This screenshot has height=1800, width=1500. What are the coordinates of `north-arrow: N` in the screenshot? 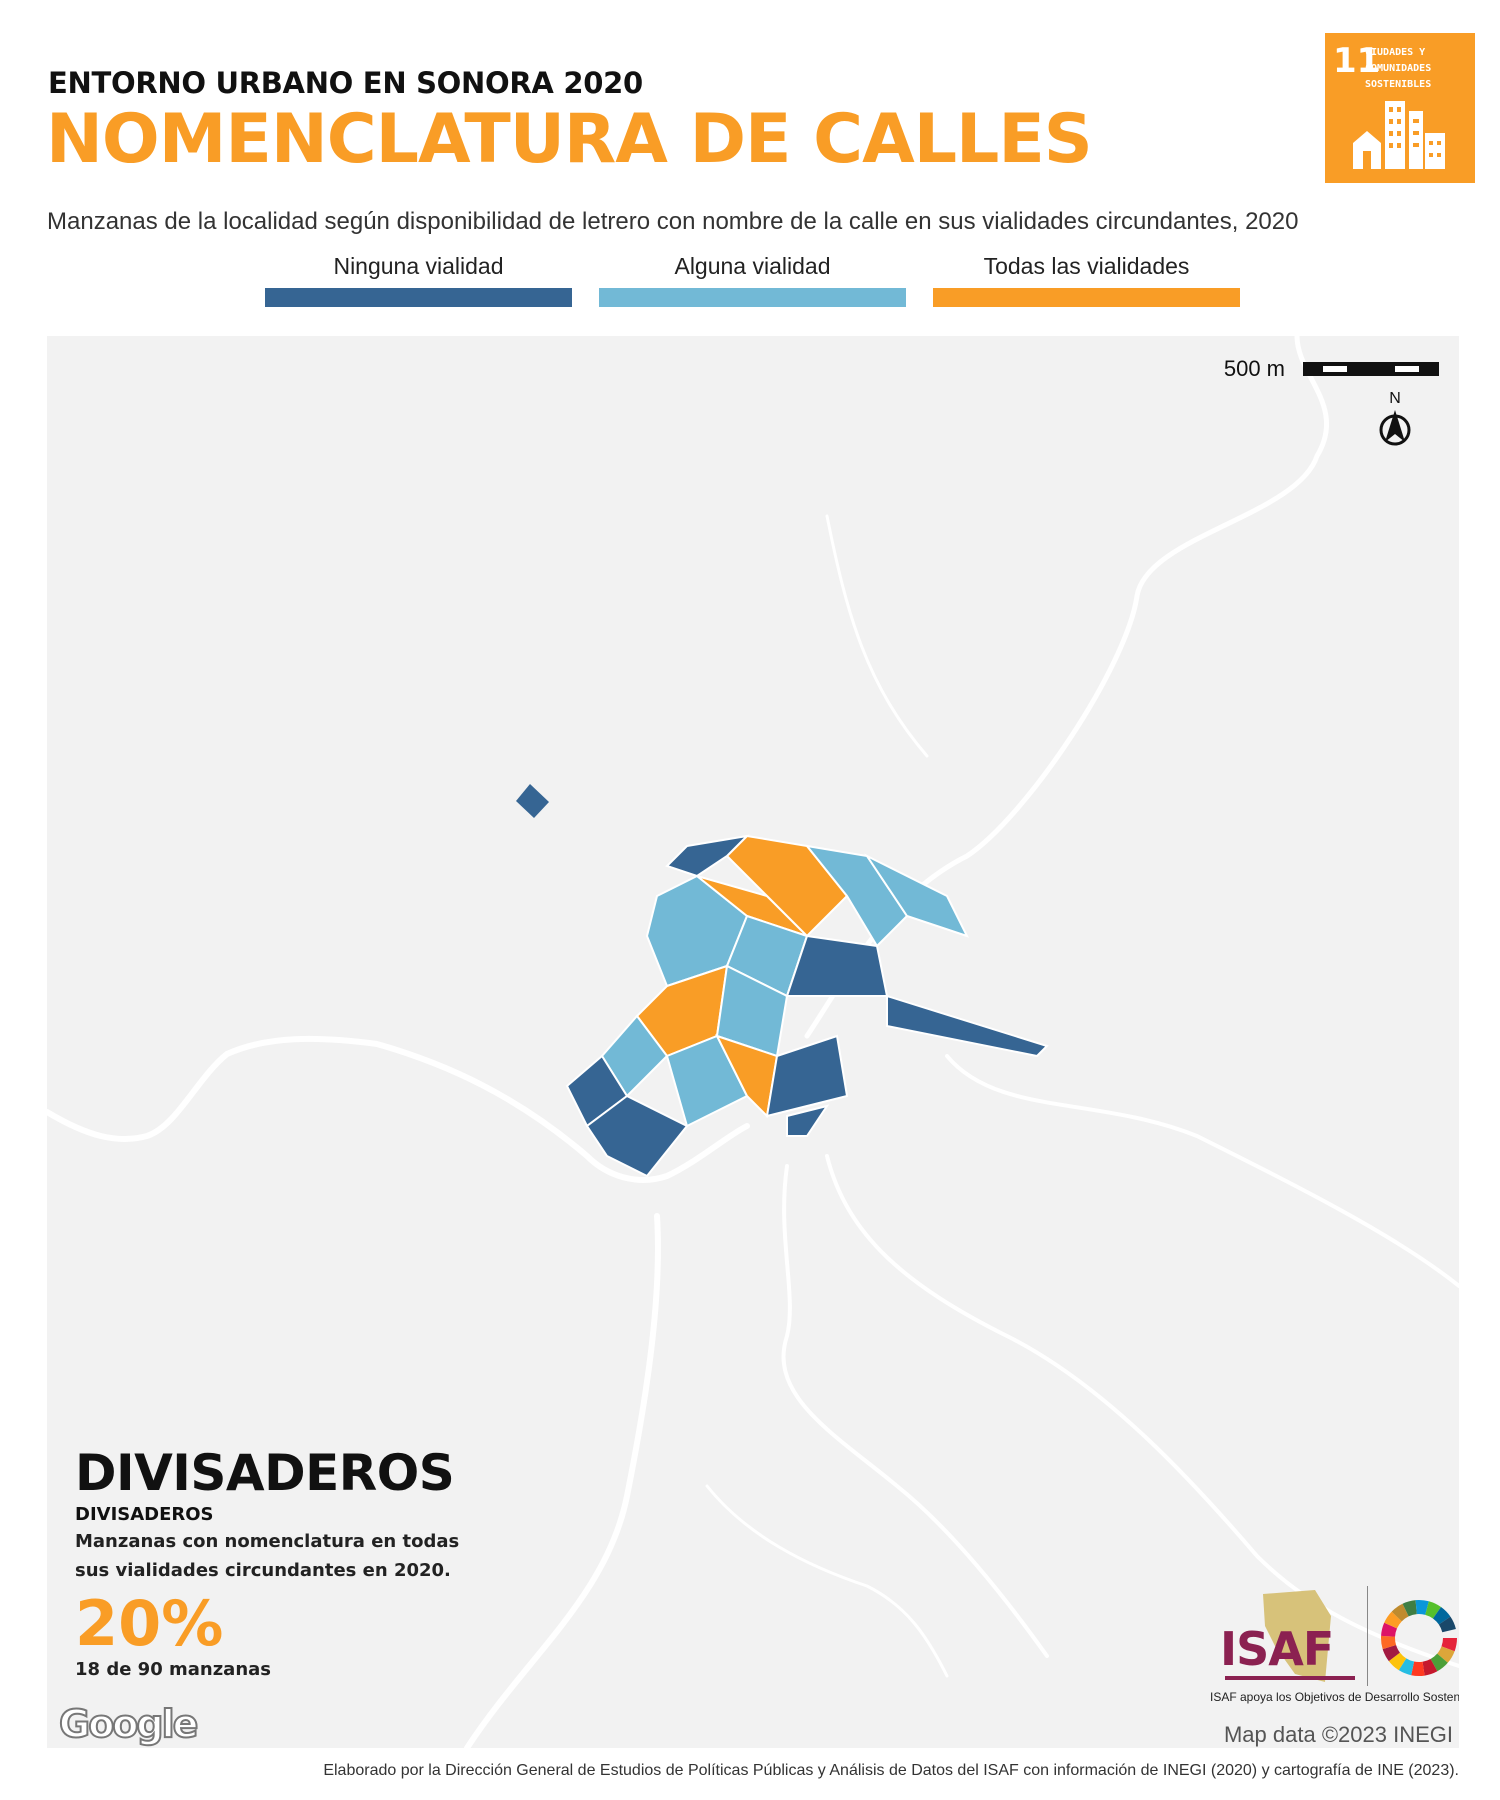 It's located at (1395, 420).